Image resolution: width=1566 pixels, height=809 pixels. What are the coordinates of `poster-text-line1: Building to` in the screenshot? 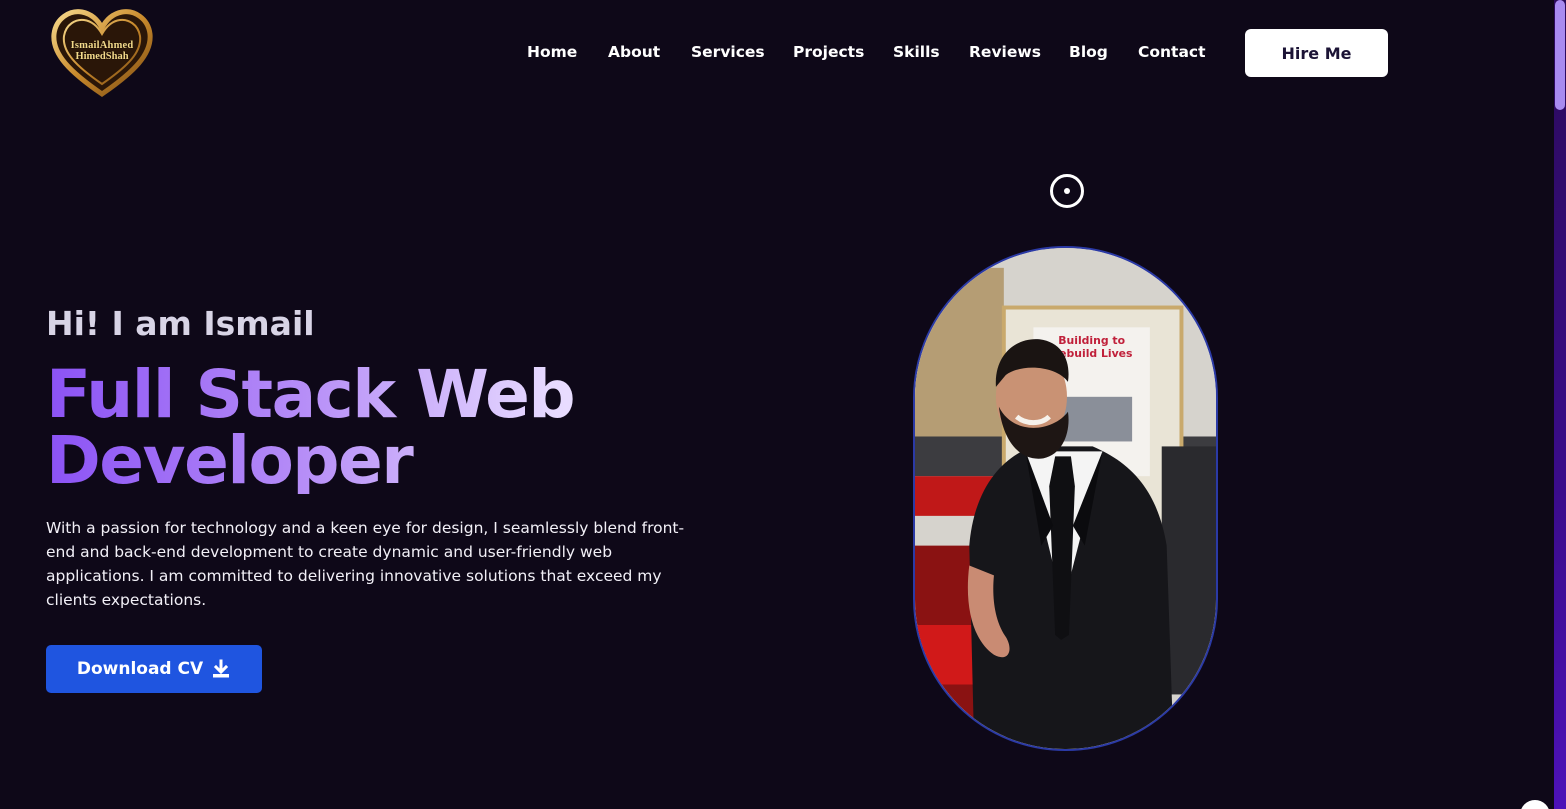 It's located at (1091, 340).